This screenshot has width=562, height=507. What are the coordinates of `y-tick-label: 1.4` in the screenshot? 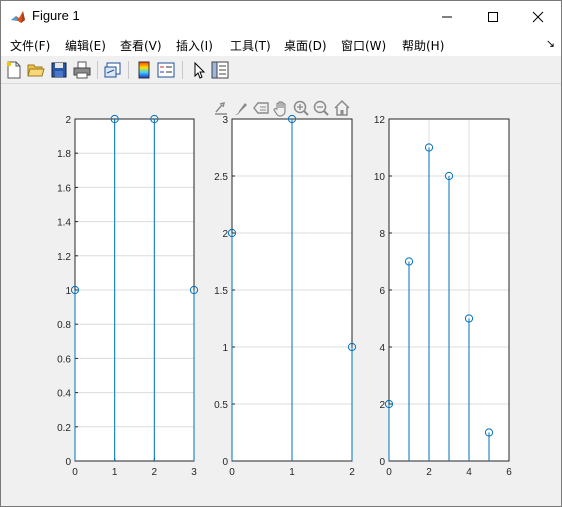 It's located at (64, 223).